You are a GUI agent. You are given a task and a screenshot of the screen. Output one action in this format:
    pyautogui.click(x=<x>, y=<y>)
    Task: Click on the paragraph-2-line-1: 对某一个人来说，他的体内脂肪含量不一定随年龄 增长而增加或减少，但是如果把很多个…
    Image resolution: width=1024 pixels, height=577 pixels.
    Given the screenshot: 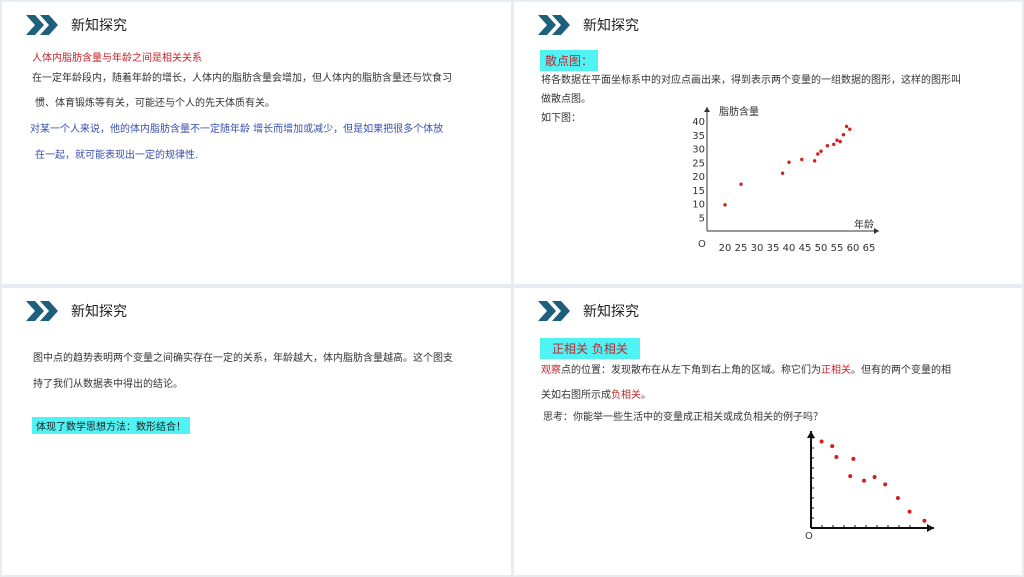 What is the action you would take?
    pyautogui.click(x=237, y=129)
    